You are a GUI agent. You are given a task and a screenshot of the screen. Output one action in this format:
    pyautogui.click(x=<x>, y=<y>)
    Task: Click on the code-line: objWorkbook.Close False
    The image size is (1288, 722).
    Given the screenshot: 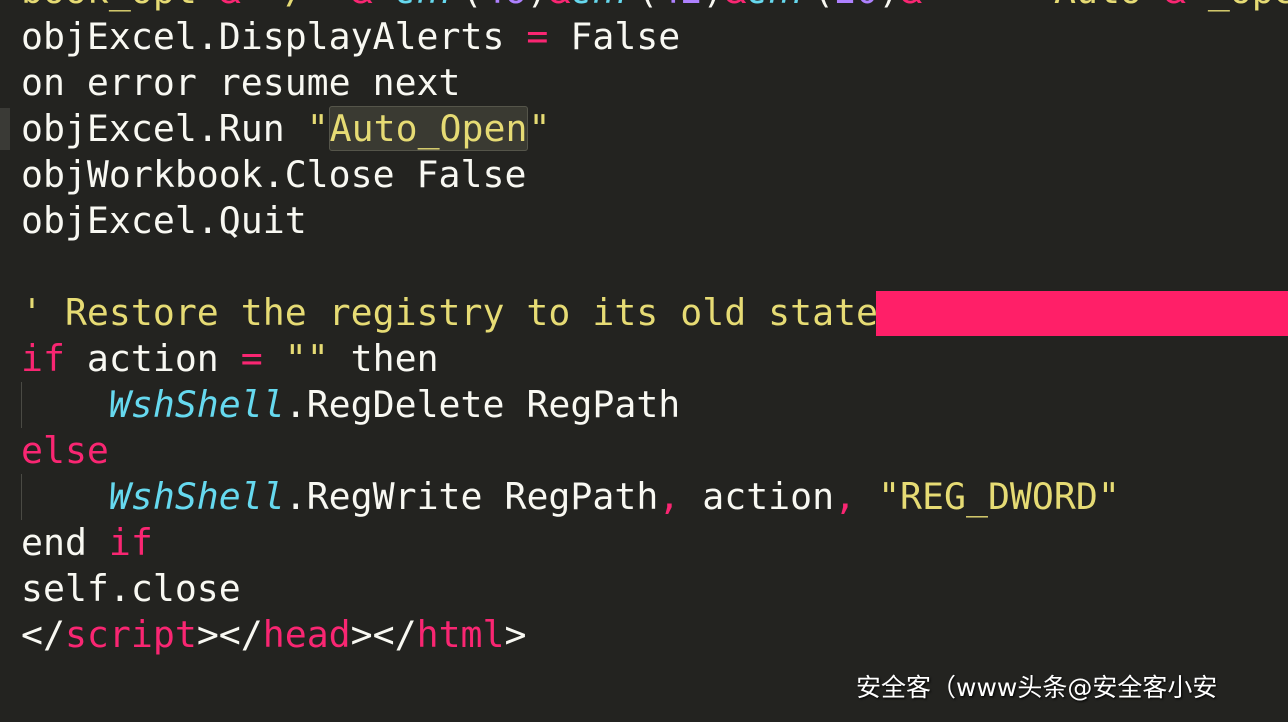 What is the action you would take?
    pyautogui.click(x=654, y=175)
    